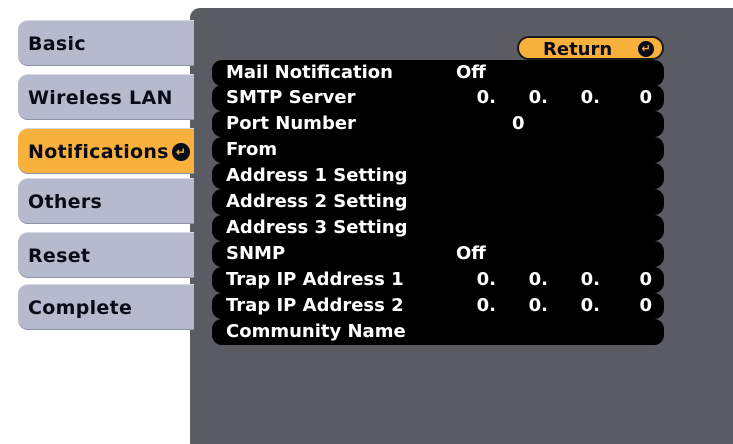 This screenshot has height=444, width=733. What do you see at coordinates (57, 44) in the screenshot?
I see `tab-label: Basic` at bounding box center [57, 44].